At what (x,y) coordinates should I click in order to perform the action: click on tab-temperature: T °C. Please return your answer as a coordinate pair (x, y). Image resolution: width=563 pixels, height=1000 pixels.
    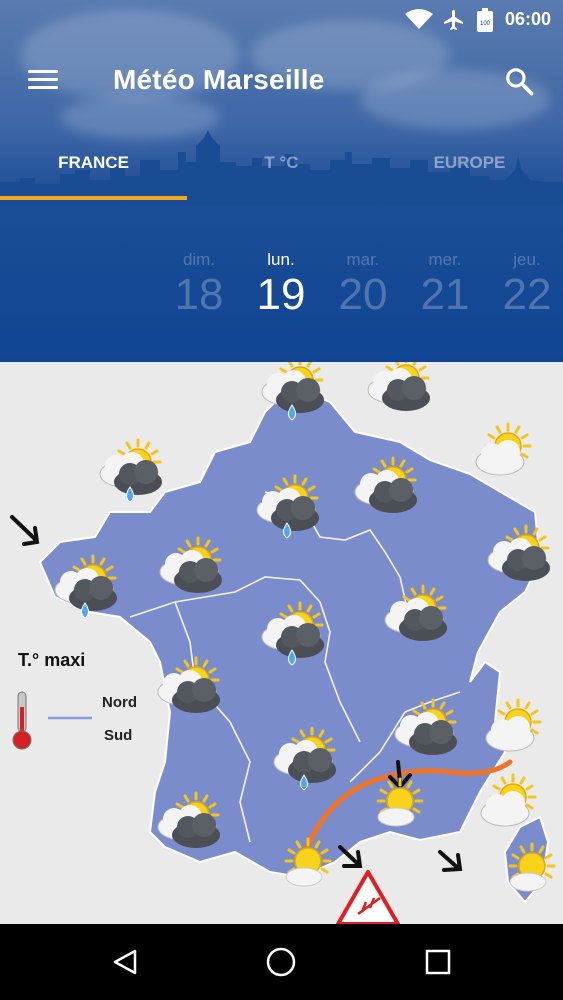
    Looking at the image, I should click on (281, 174).